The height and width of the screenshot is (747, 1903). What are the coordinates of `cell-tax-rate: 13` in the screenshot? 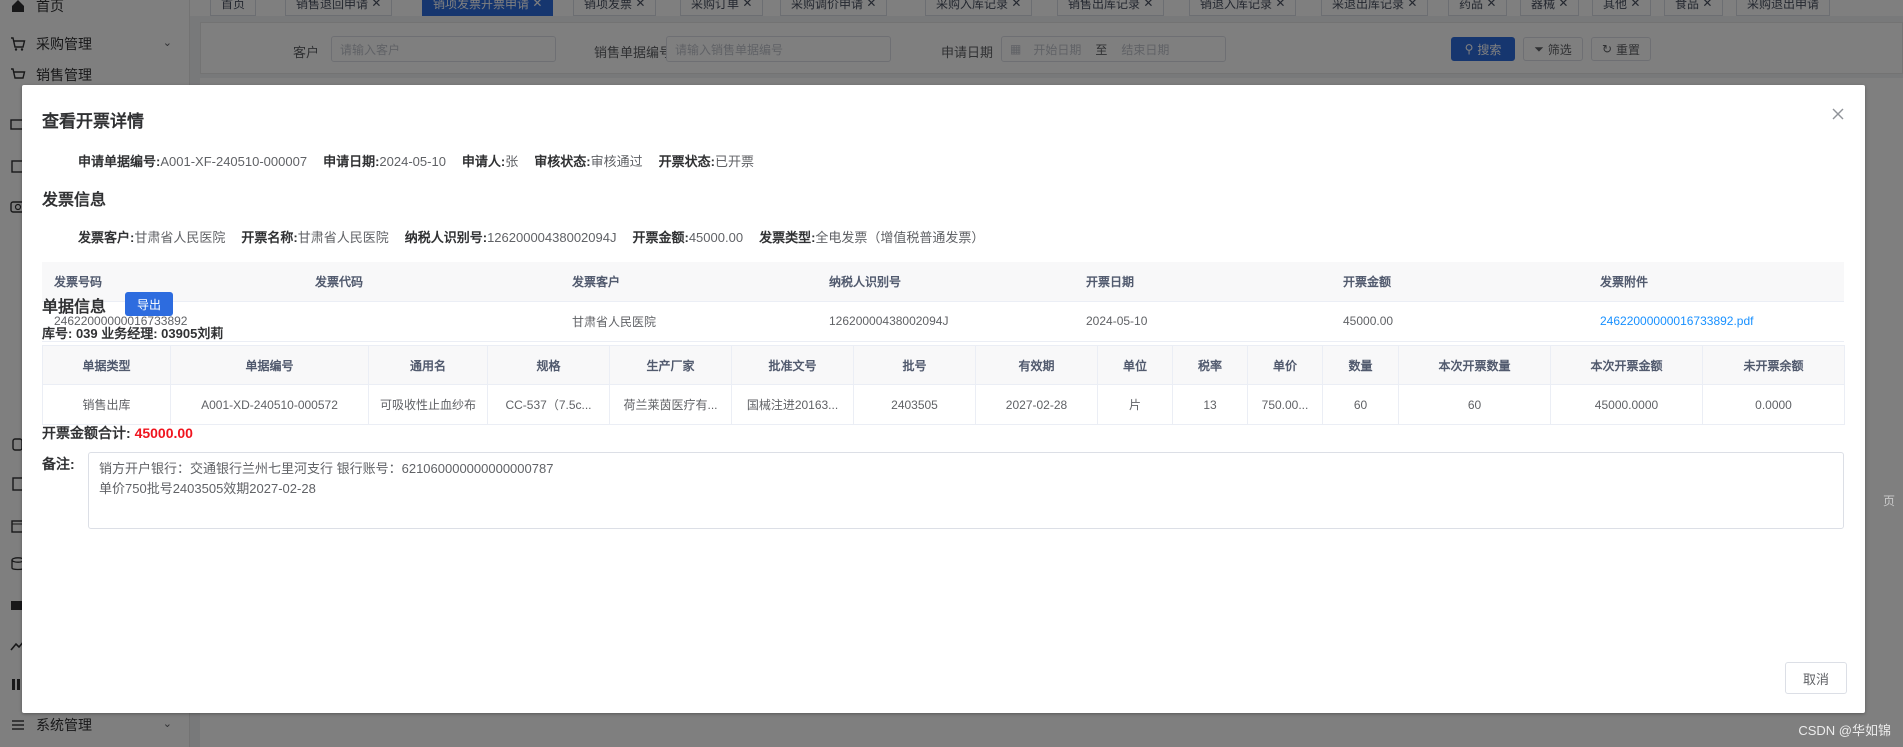 It's located at (1210, 404).